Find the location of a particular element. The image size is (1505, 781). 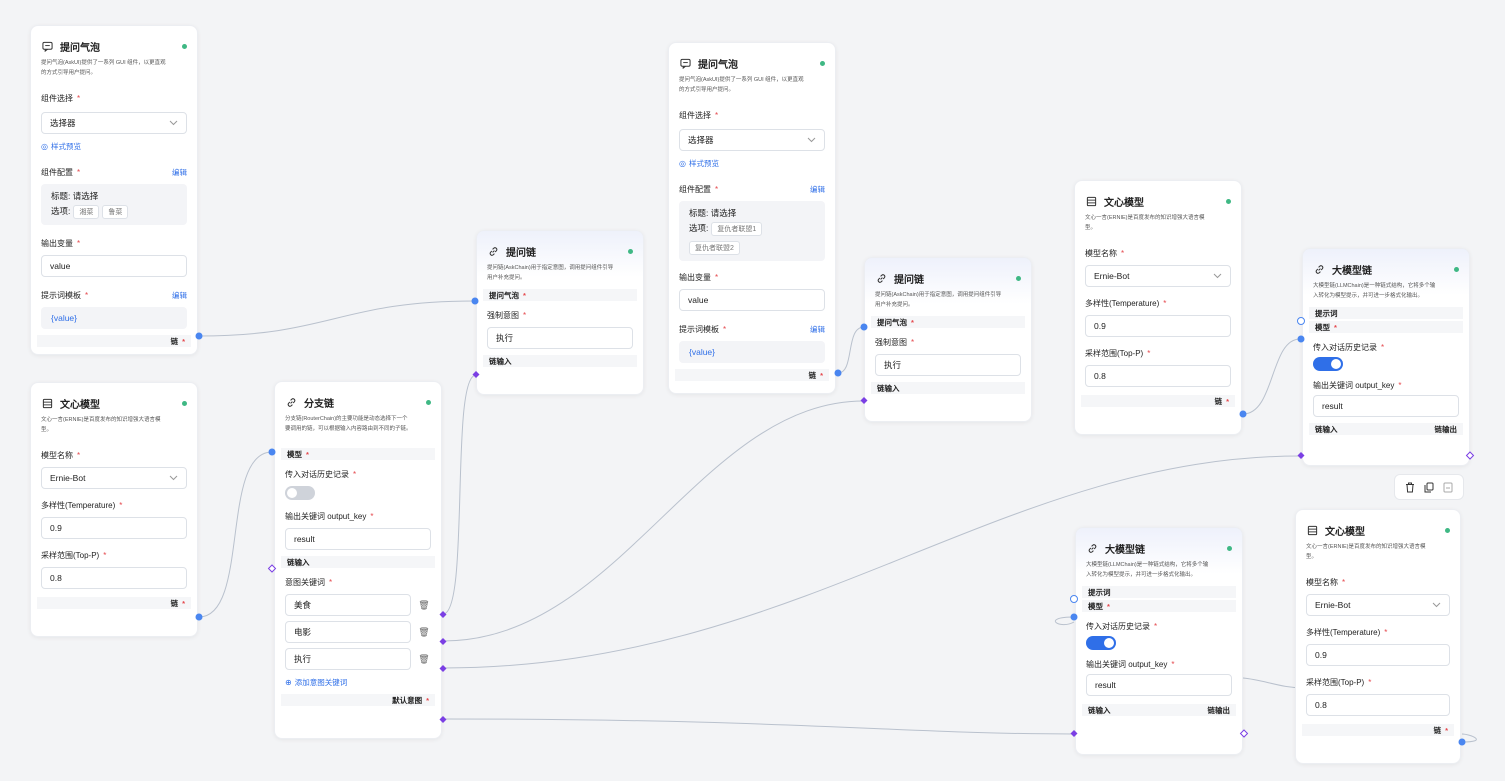

node-title: 提问气泡 is located at coordinates (718, 65).